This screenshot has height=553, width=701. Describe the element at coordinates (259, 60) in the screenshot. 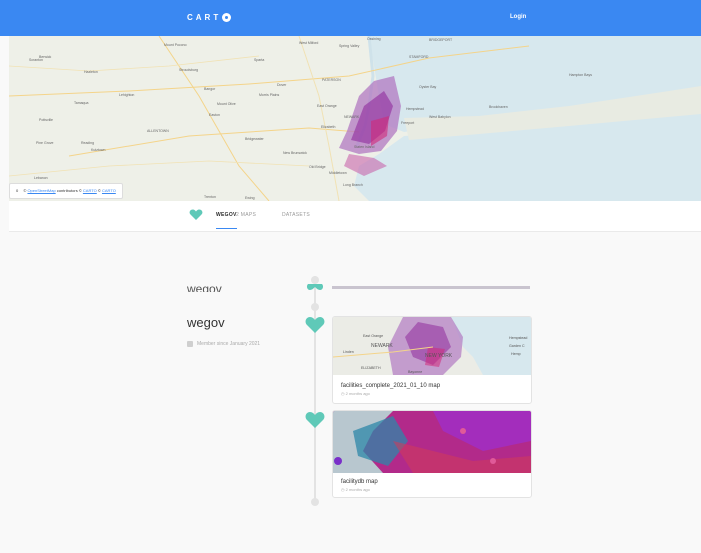

I see `map-label: Sparta` at that location.